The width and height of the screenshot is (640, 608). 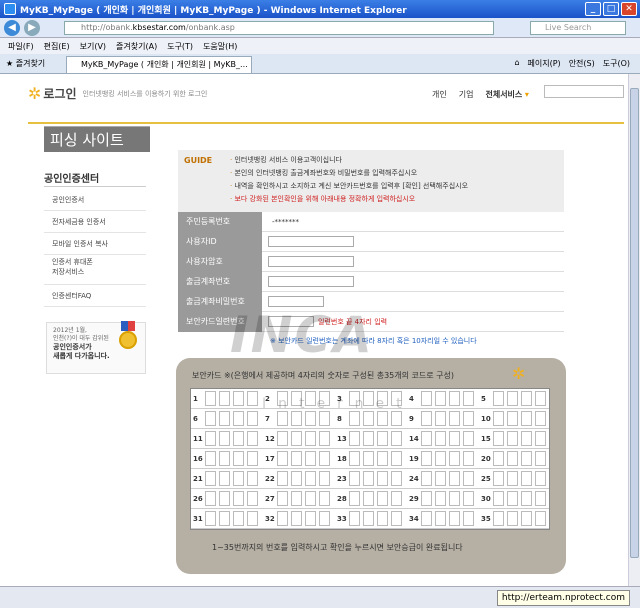 What do you see at coordinates (95, 270) in the screenshot?
I see `sidebar-item-phone-storage: 인증서 휴대폰 저장서비스` at bounding box center [95, 270].